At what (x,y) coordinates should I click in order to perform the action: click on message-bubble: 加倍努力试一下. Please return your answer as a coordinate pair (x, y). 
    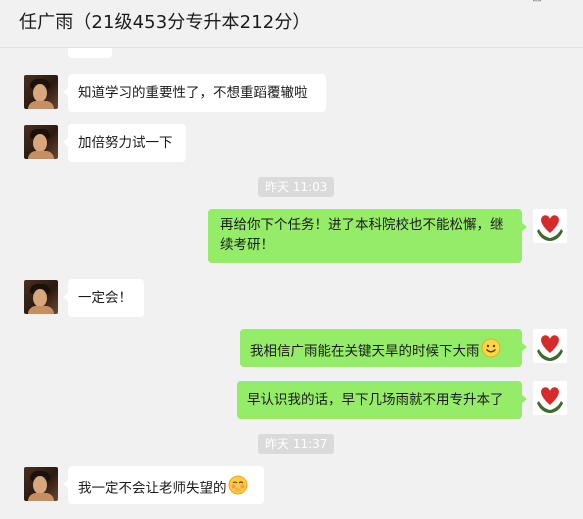
    Looking at the image, I should click on (124, 143).